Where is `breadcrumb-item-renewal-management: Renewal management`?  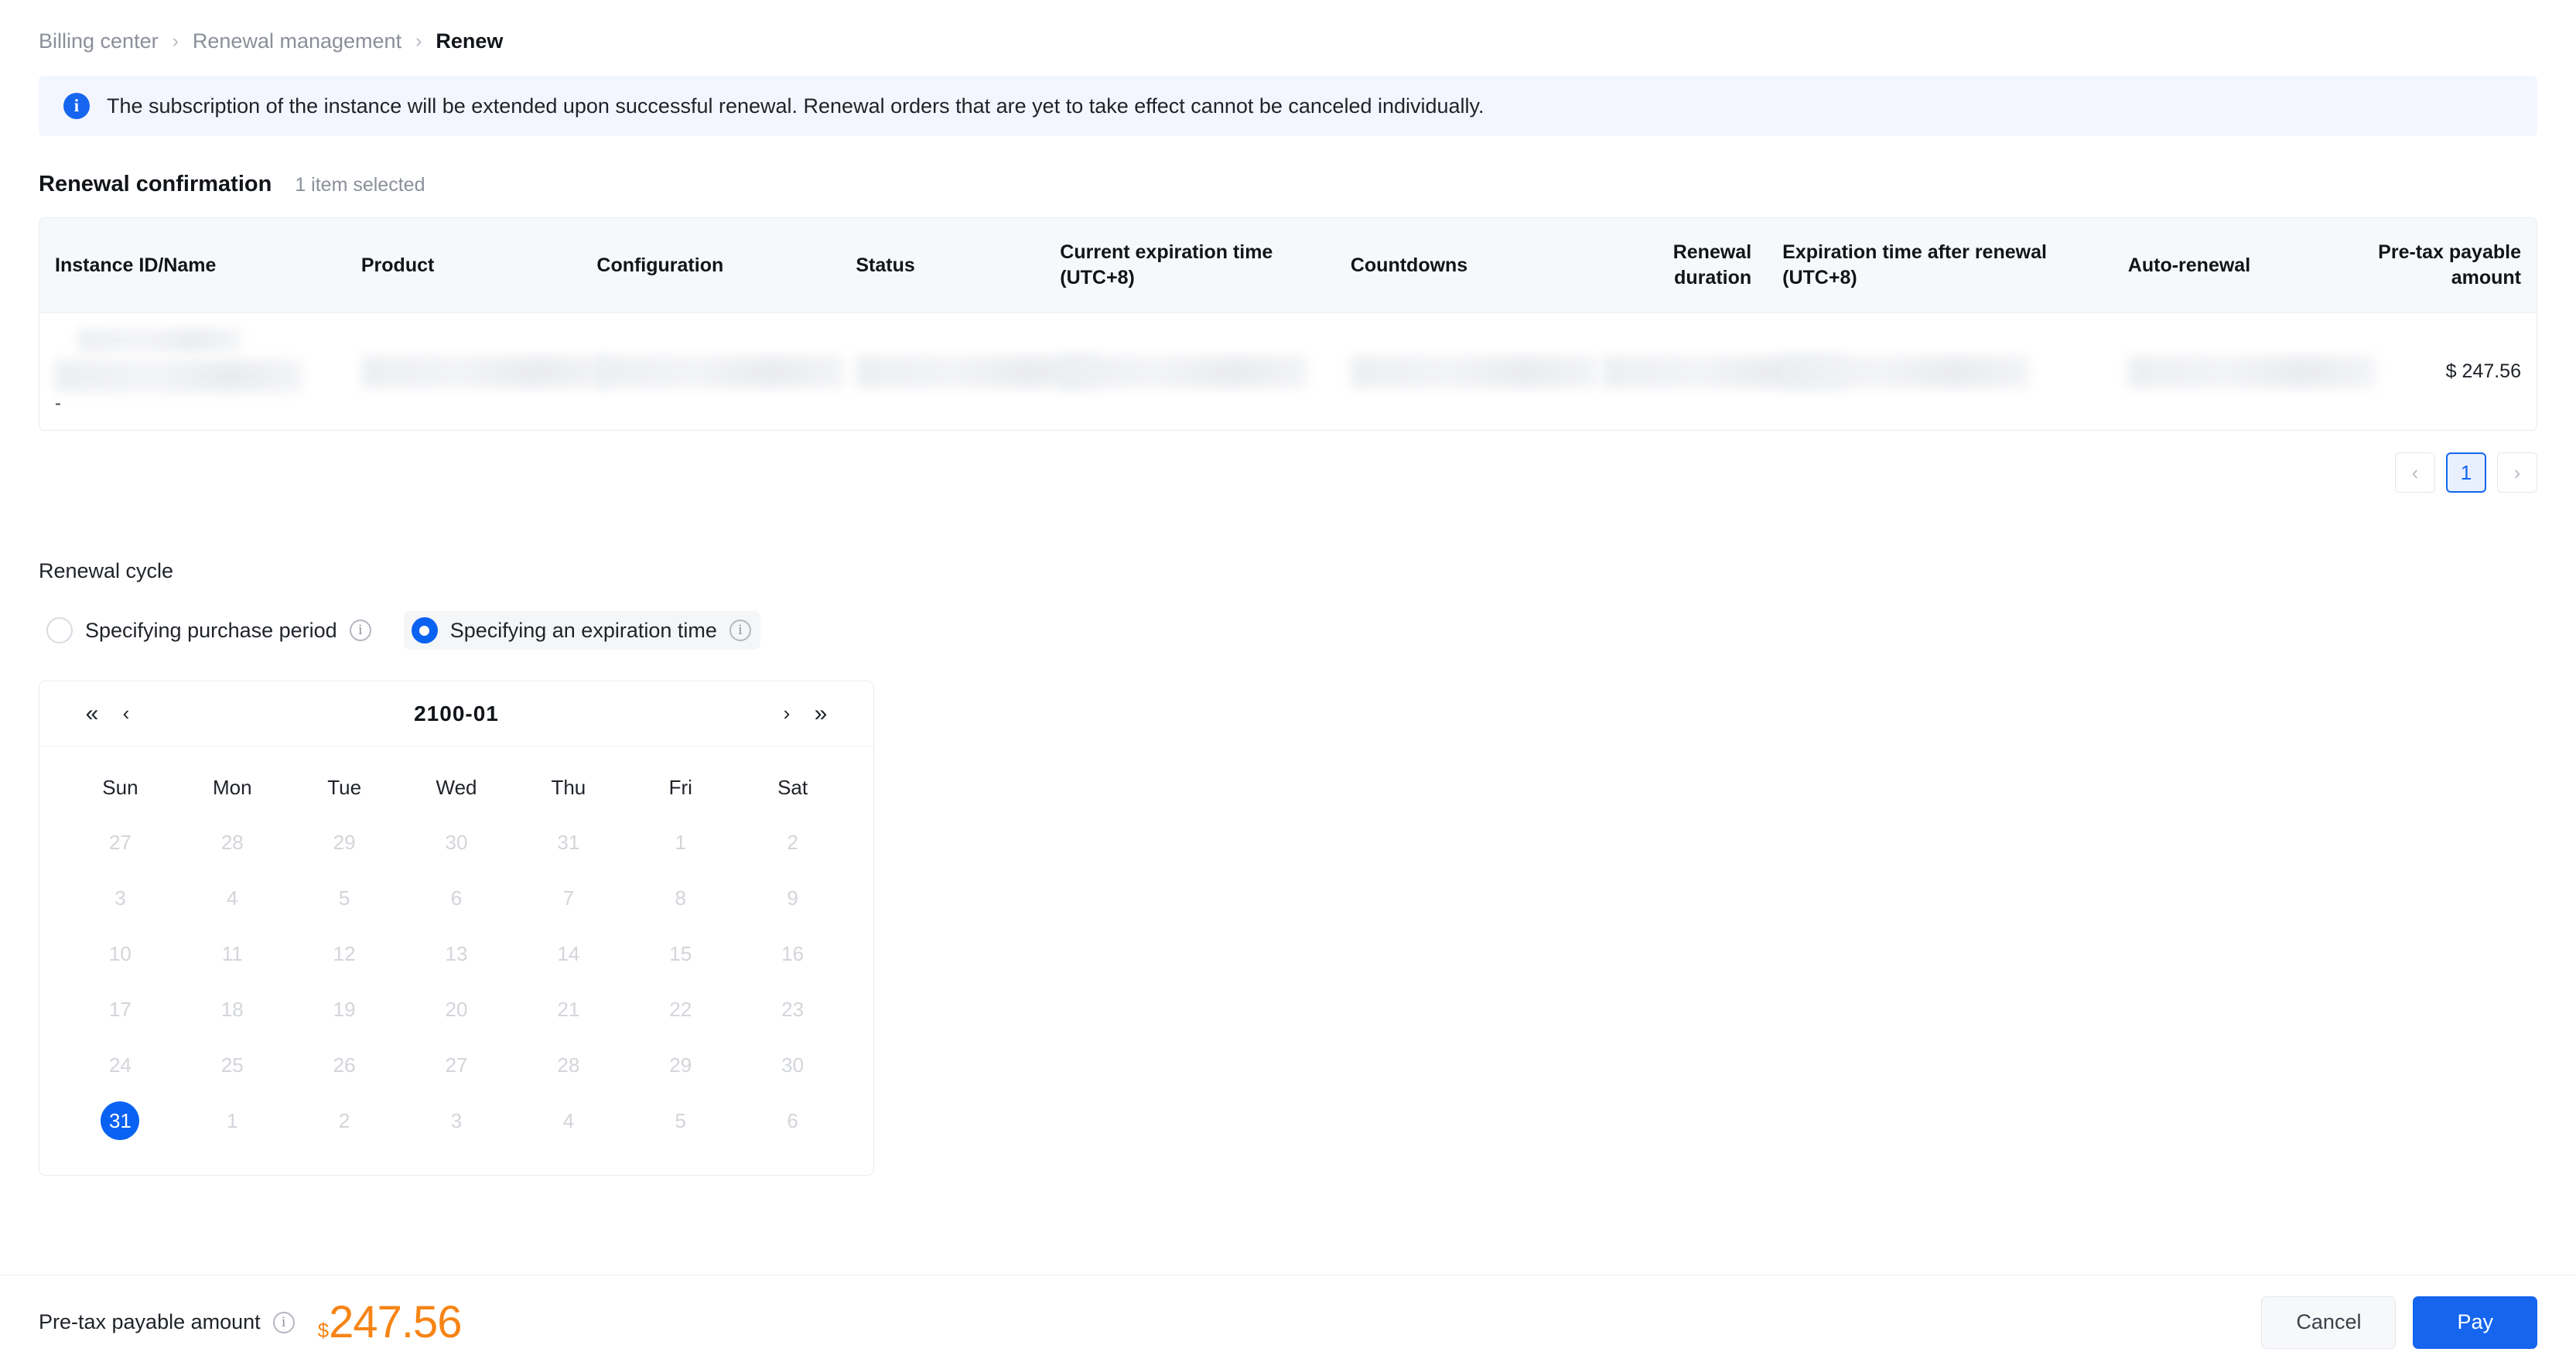 breadcrumb-item-renewal-management: Renewal management is located at coordinates (297, 41).